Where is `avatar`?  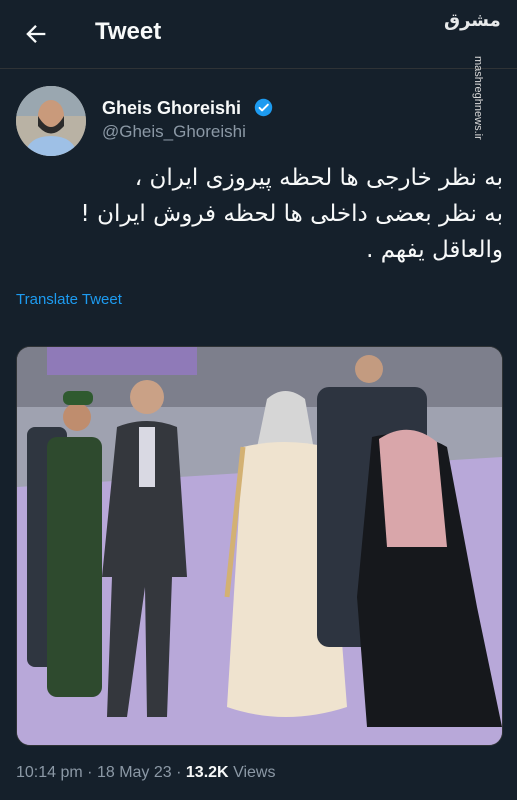 avatar is located at coordinates (51, 121).